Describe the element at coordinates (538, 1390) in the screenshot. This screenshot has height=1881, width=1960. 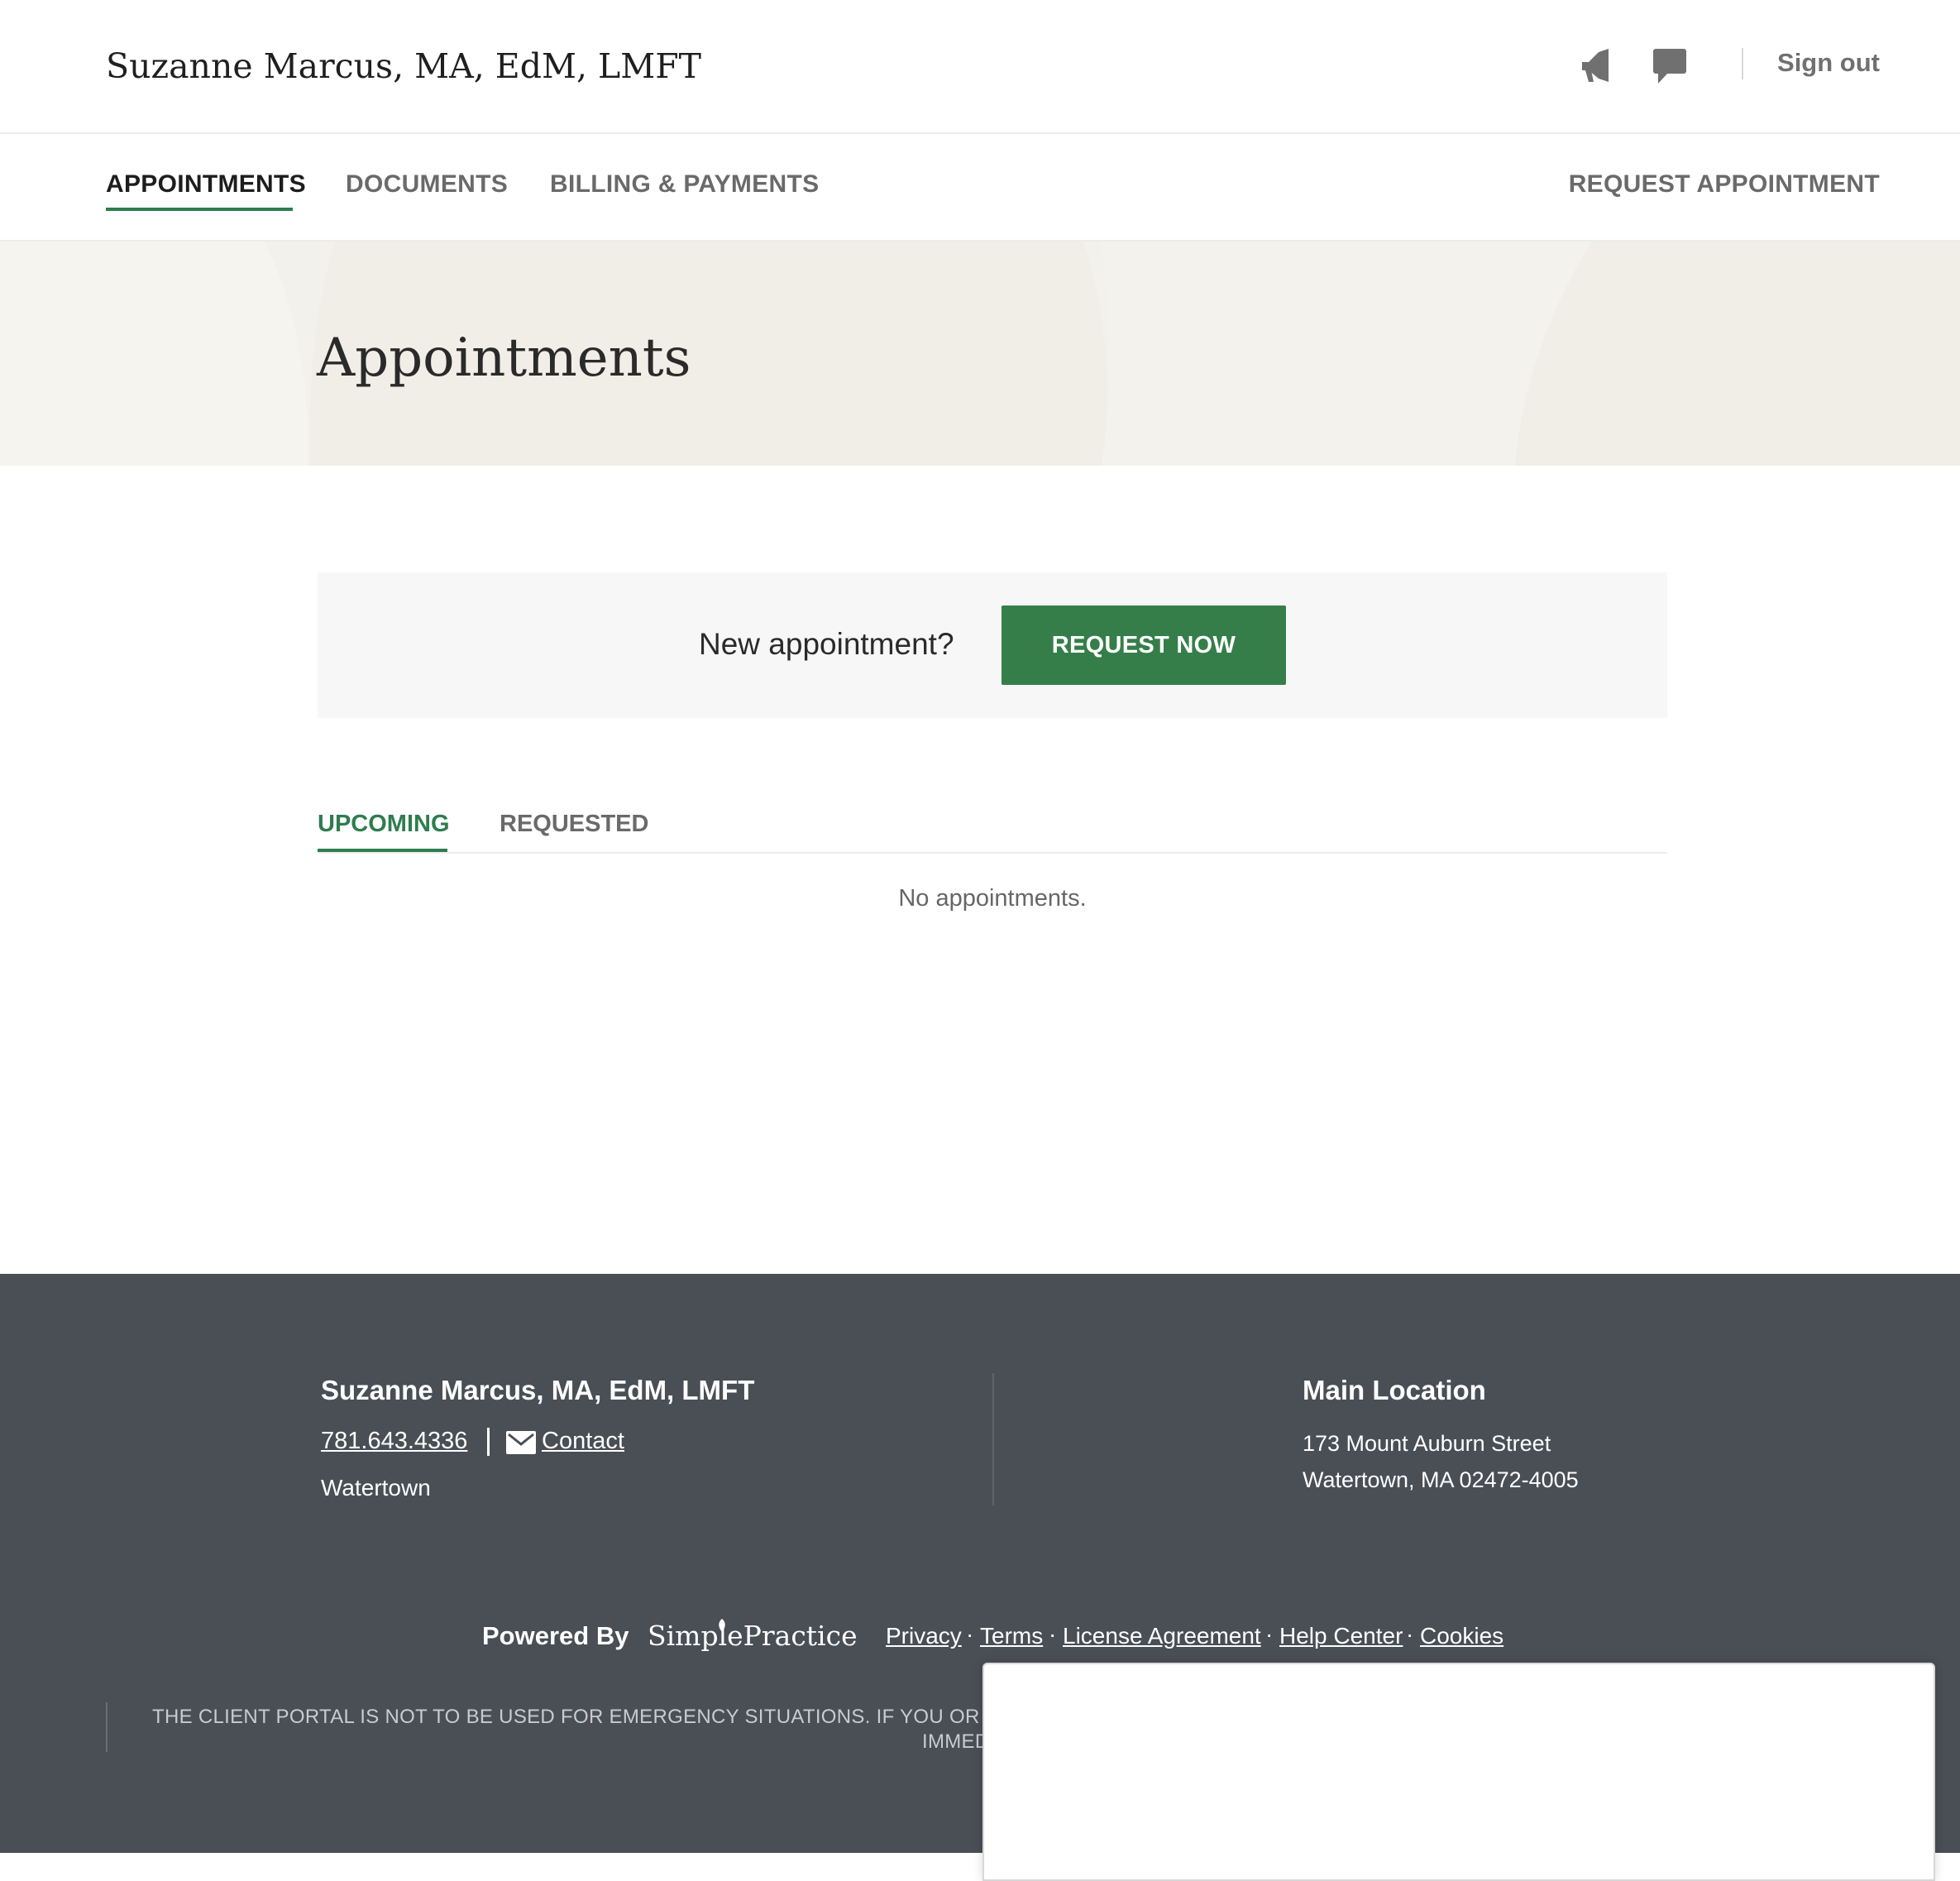
I see `footer-practice-name: Suzanne Marcus, MA, EdM, LMFT` at that location.